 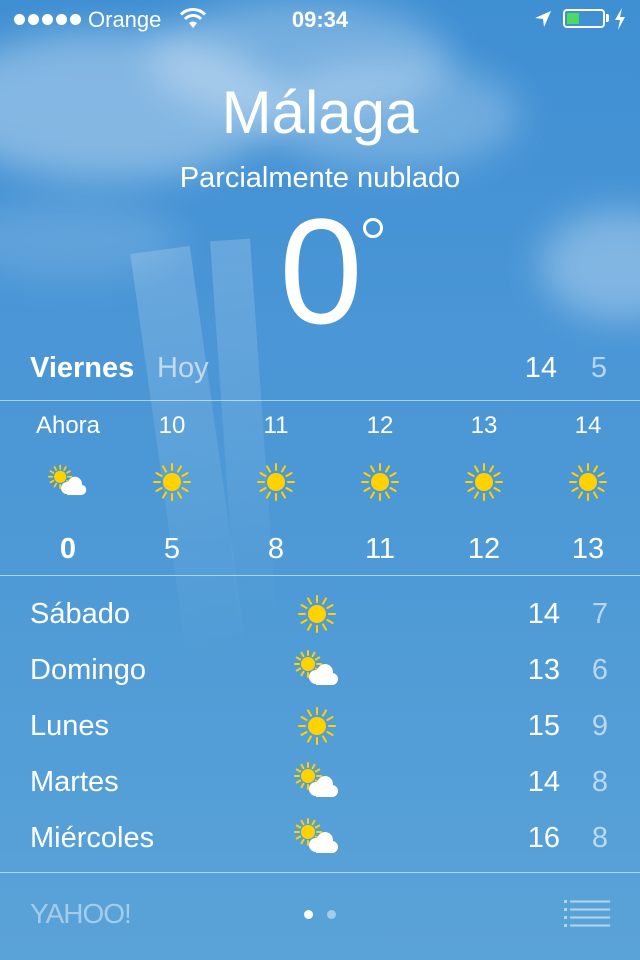 What do you see at coordinates (620, 19) in the screenshot?
I see `charging-bolt-icon` at bounding box center [620, 19].